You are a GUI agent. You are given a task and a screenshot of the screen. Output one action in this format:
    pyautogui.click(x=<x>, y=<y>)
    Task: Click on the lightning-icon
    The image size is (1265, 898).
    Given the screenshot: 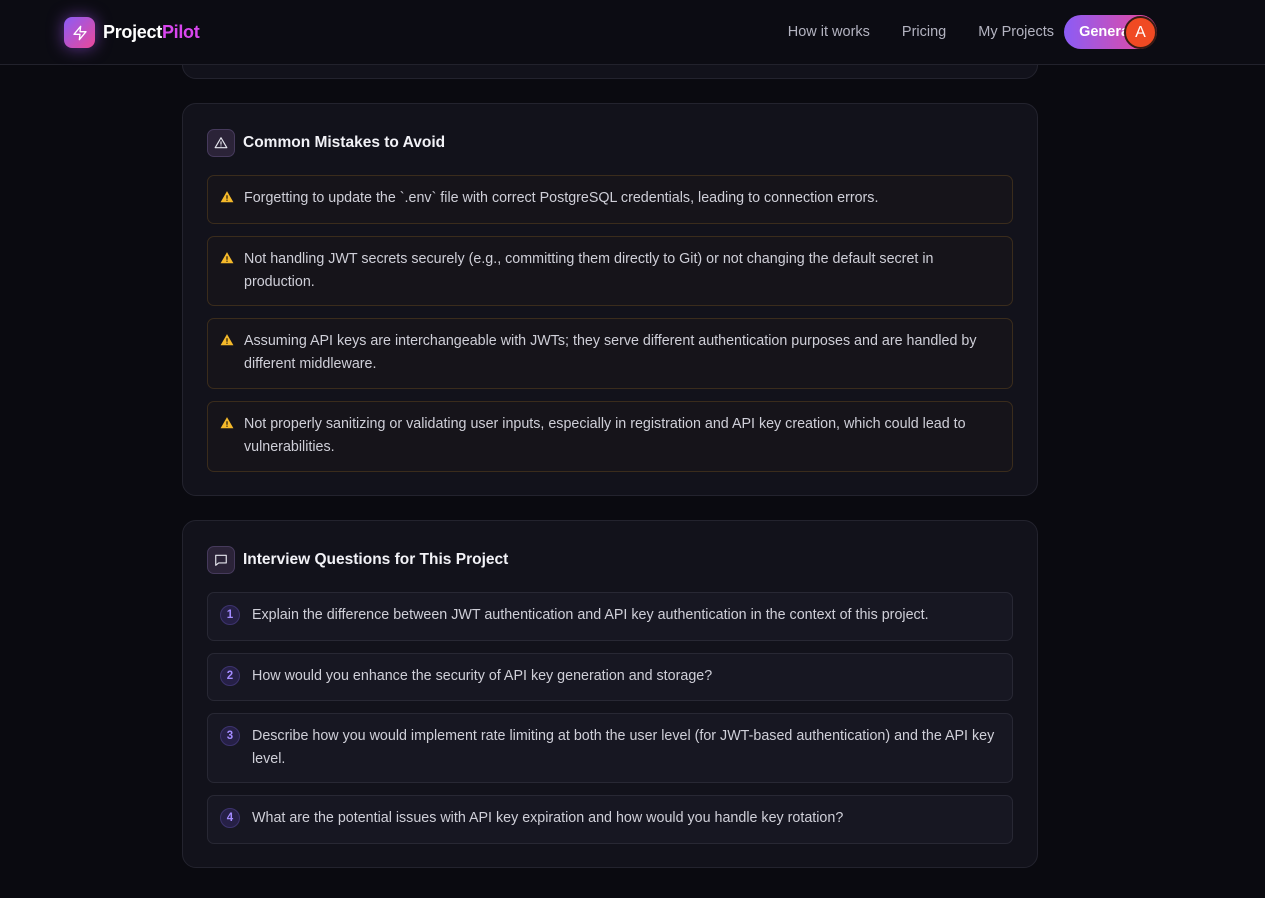 What is the action you would take?
    pyautogui.click(x=79, y=32)
    